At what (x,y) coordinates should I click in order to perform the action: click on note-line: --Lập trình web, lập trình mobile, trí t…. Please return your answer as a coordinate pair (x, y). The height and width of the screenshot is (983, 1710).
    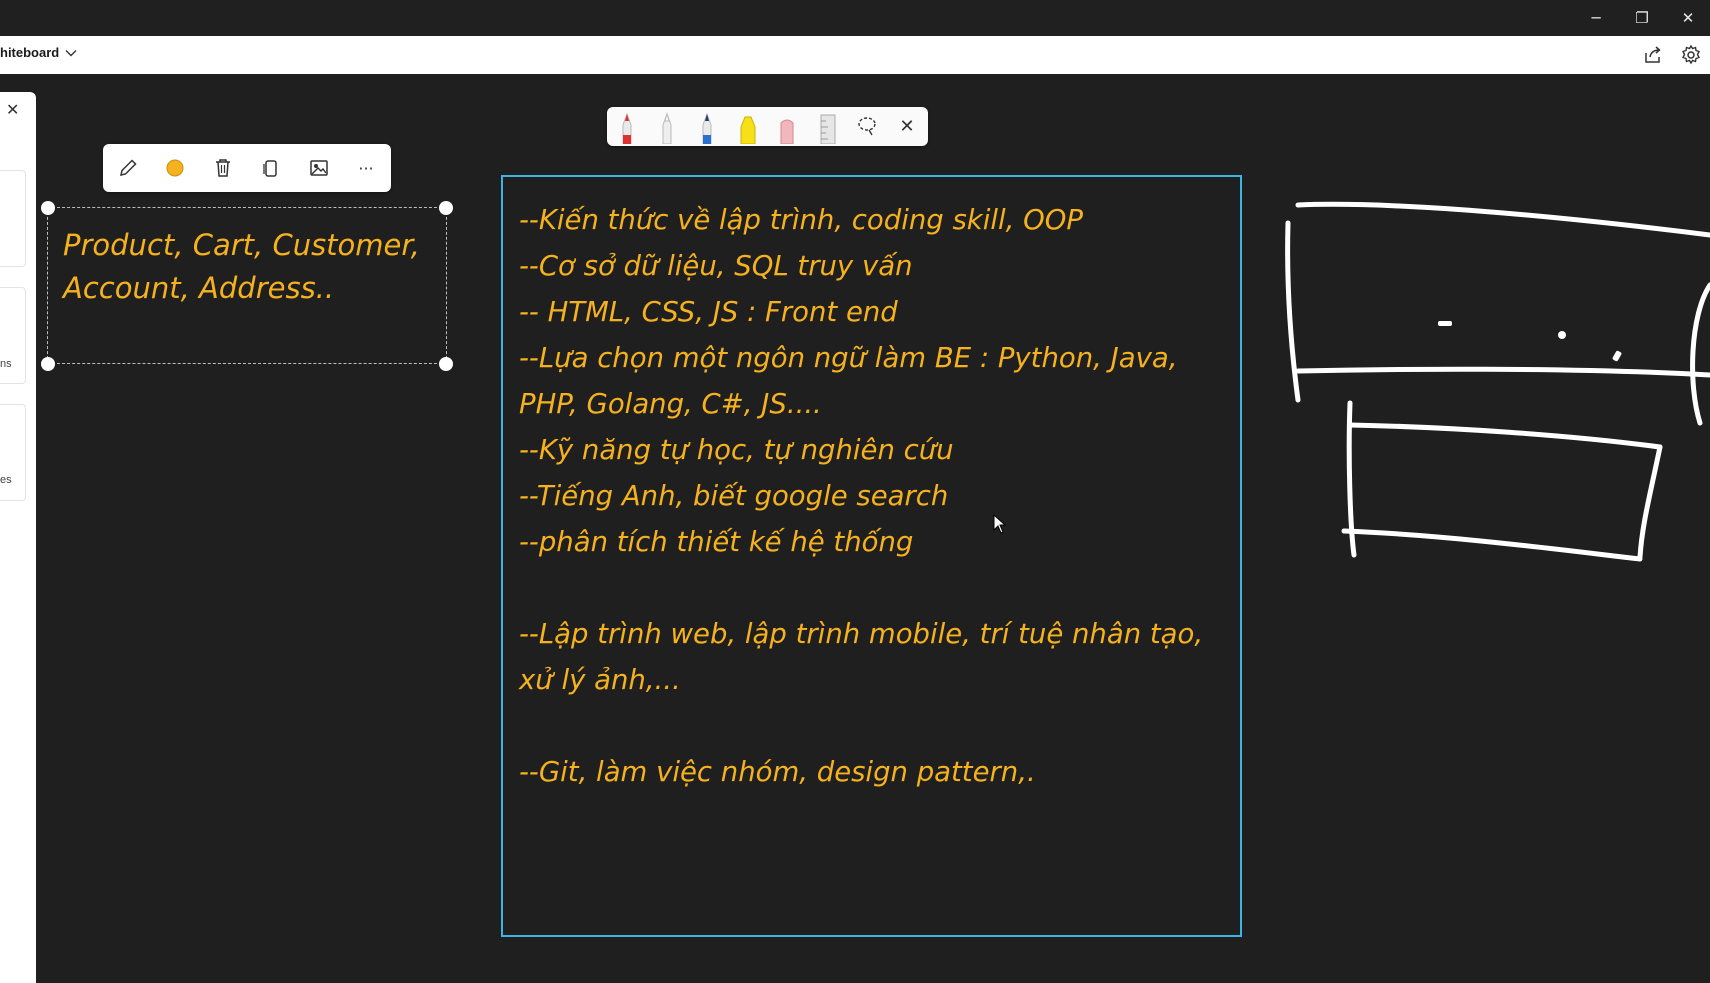
    Looking at the image, I should click on (861, 657).